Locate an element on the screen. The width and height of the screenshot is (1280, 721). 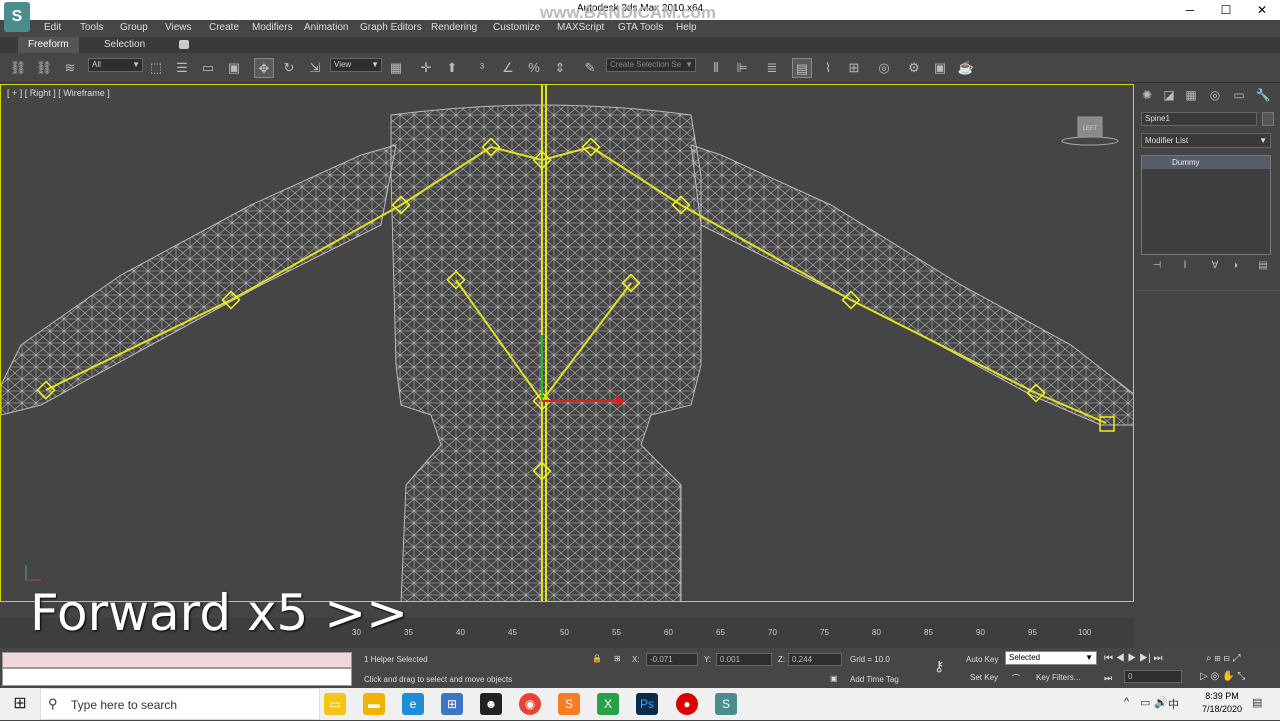
absolute-mode-icon: ⊞ is located at coordinates (617, 658).